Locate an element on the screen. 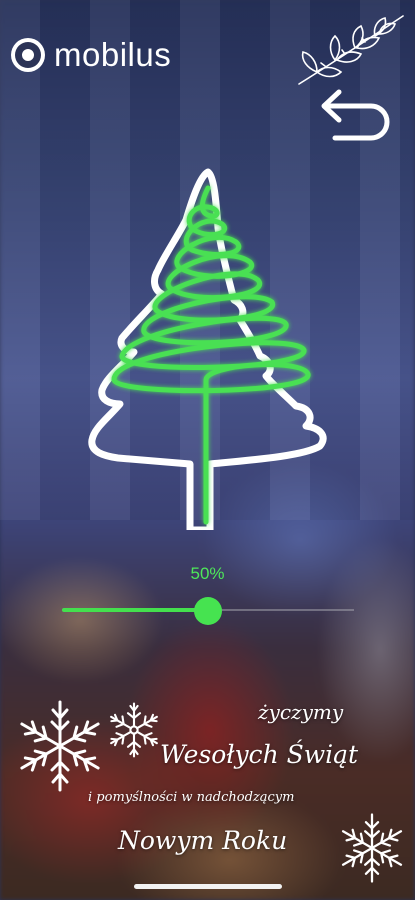  greeting-line-2: Wesołych Świąt is located at coordinates (259, 754).